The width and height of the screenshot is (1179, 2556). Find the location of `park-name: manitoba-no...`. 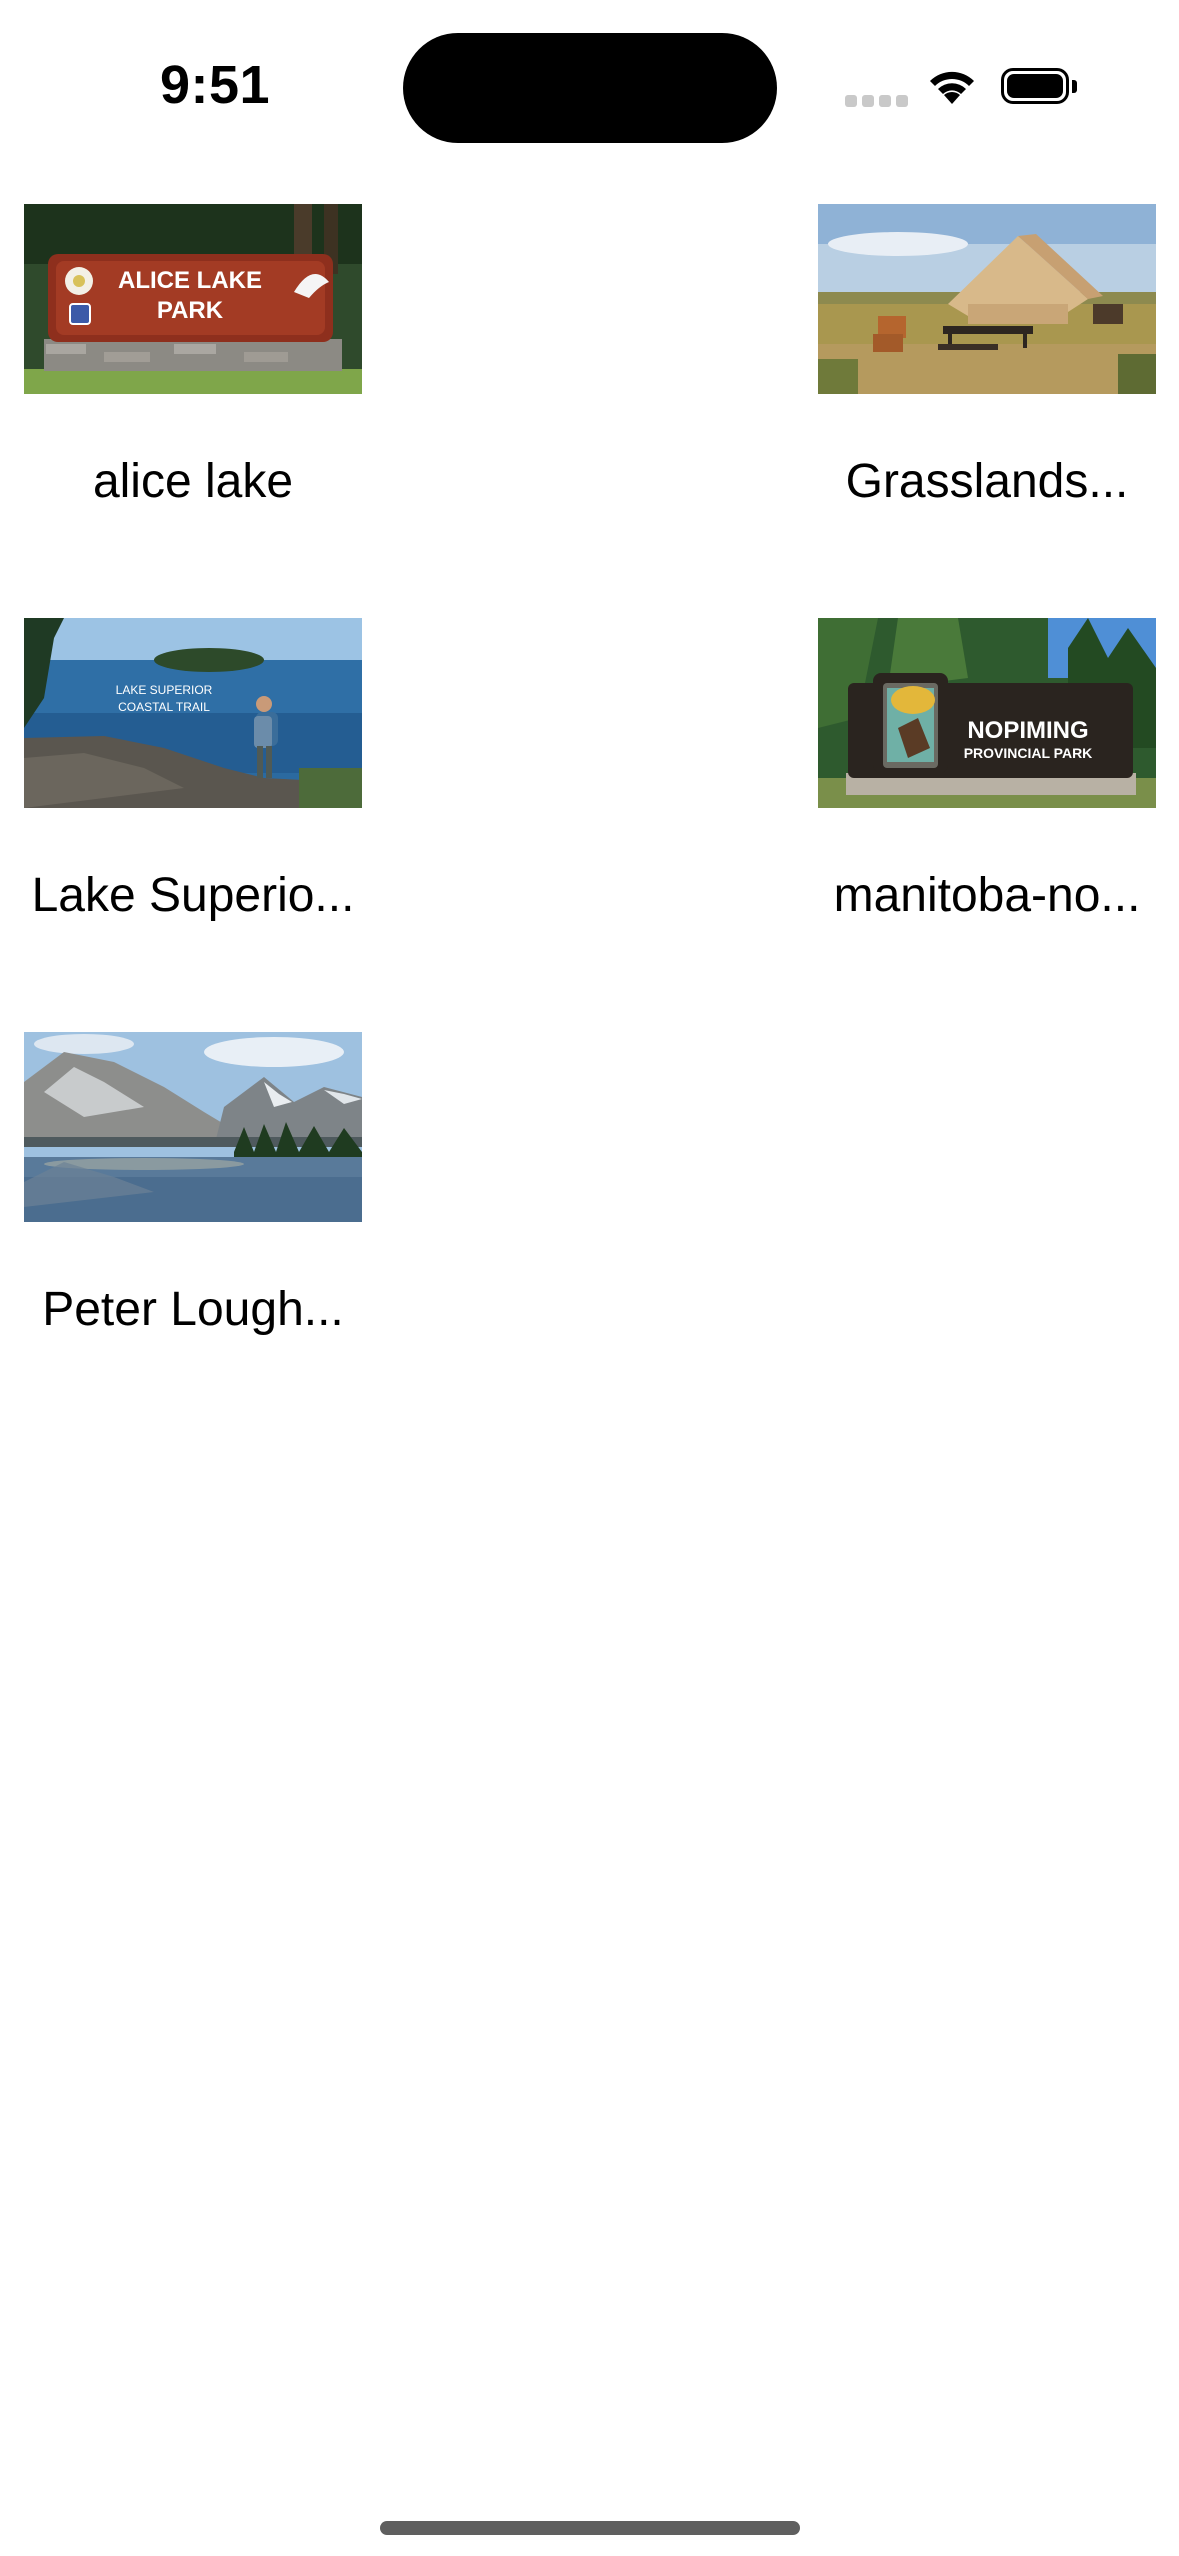

park-name: manitoba-no... is located at coordinates (987, 895).